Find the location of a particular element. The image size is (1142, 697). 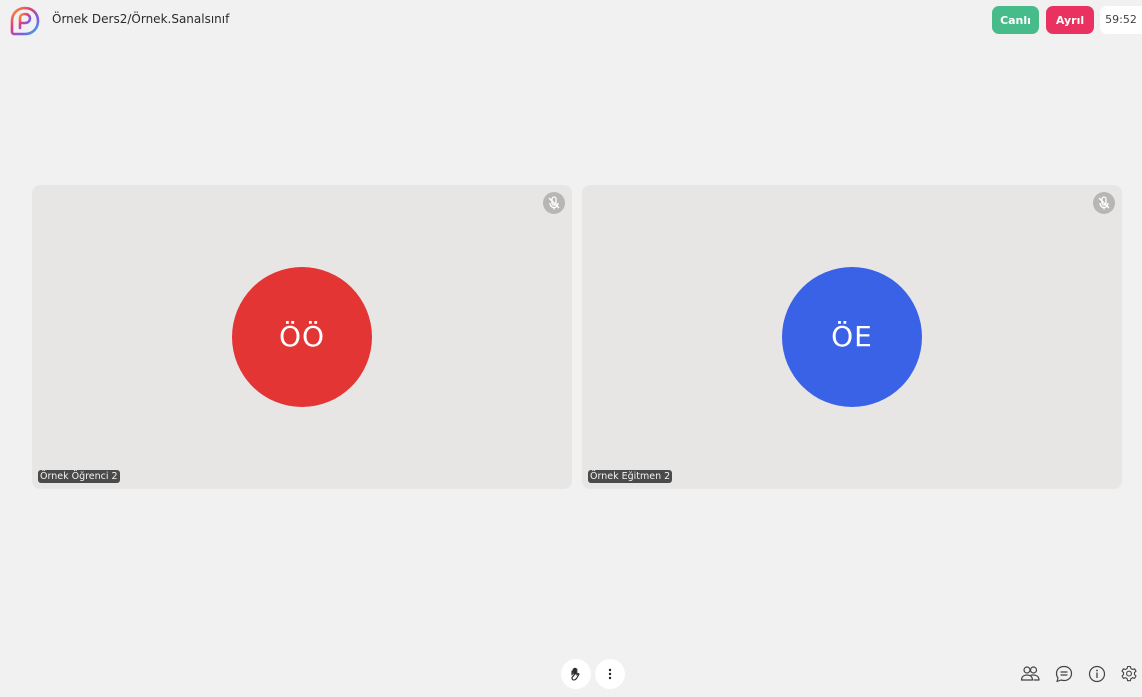

info-icon is located at coordinates (1097, 674).